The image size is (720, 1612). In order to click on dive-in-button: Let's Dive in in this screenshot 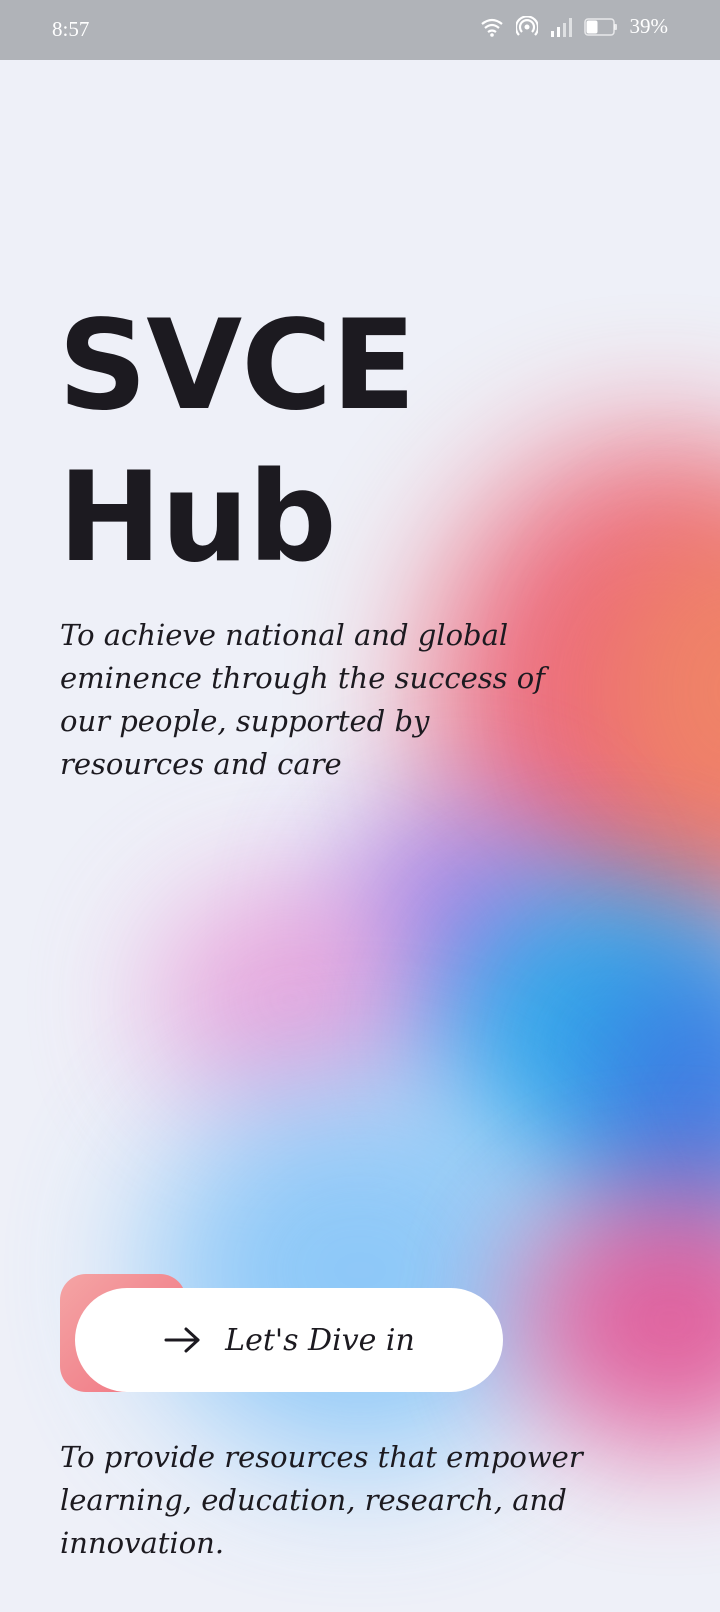, I will do `click(289, 1340)`.